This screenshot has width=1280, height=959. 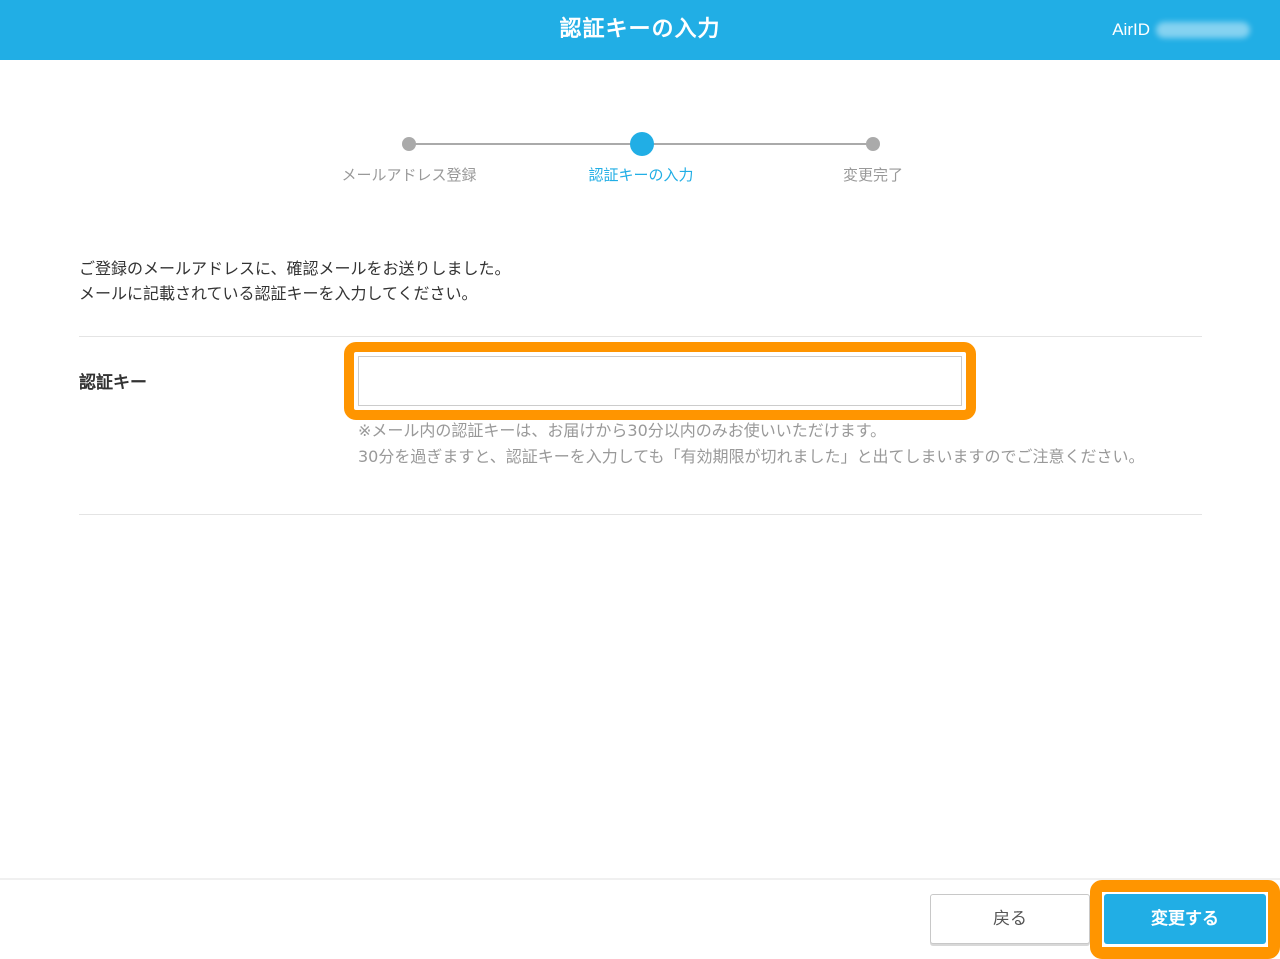 I want to click on submit-change-button: 変更する, so click(x=1185, y=919).